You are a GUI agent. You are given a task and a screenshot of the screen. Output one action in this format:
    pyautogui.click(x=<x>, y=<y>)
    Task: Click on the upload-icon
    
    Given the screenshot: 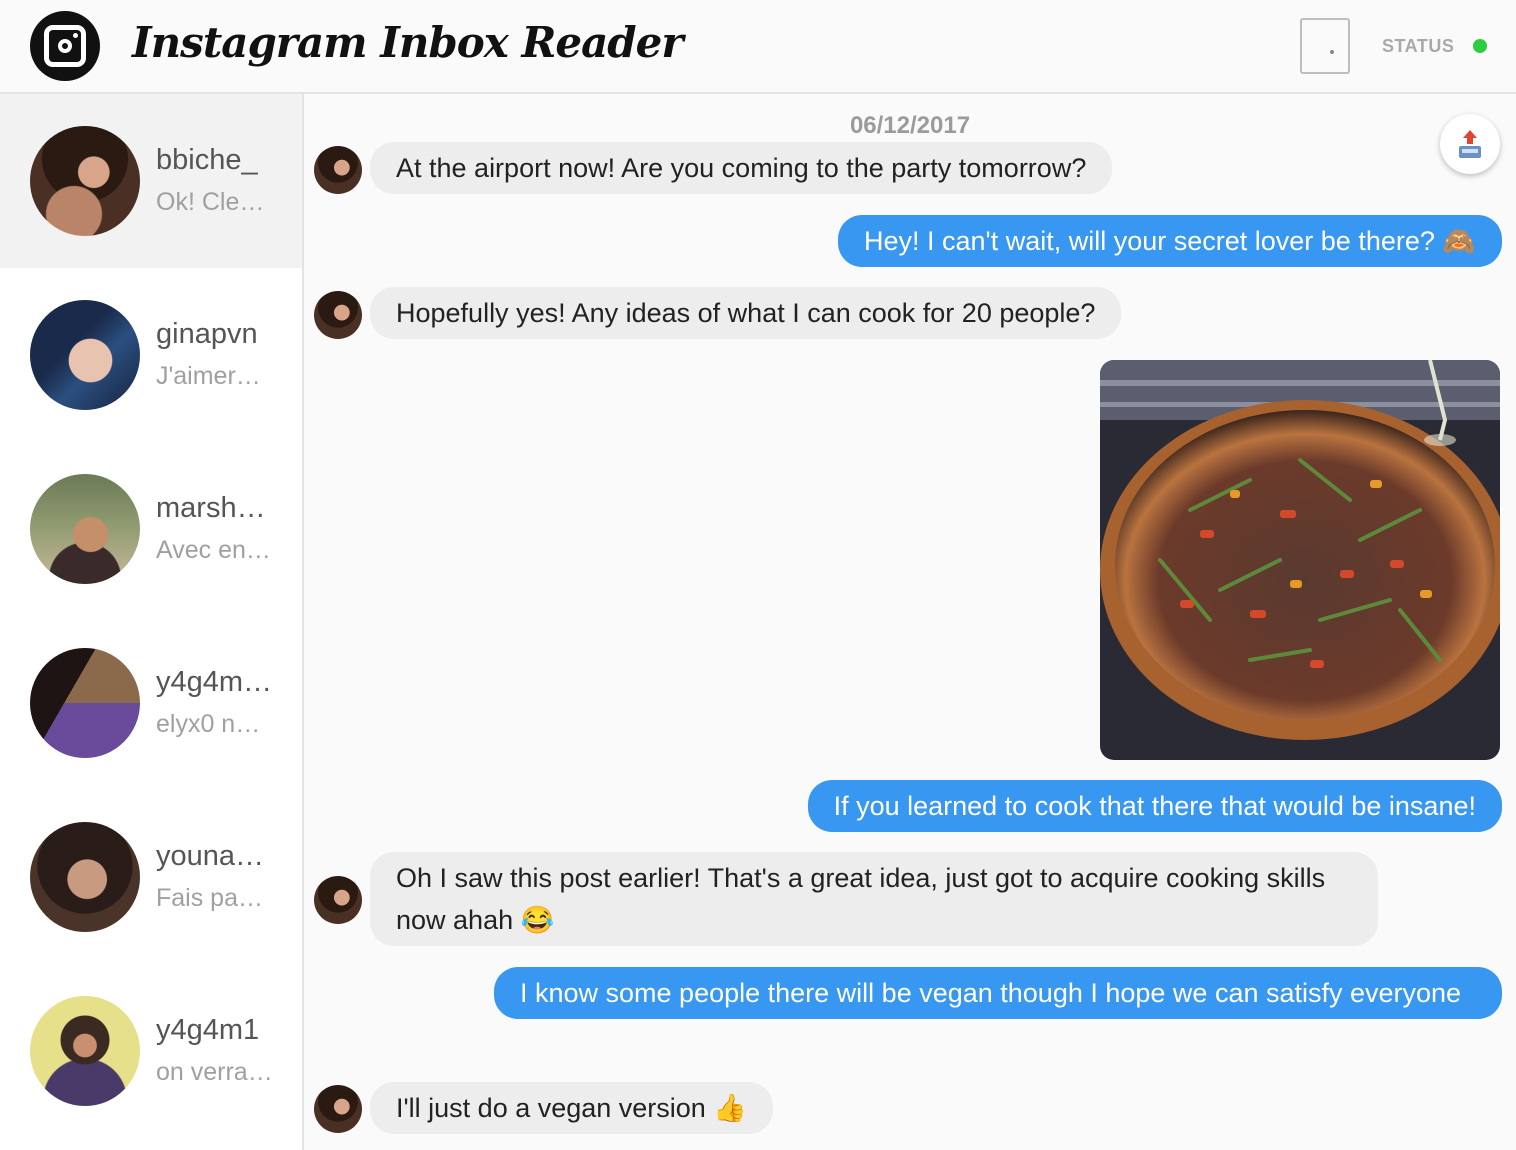 What is the action you would take?
    pyautogui.click(x=1470, y=144)
    